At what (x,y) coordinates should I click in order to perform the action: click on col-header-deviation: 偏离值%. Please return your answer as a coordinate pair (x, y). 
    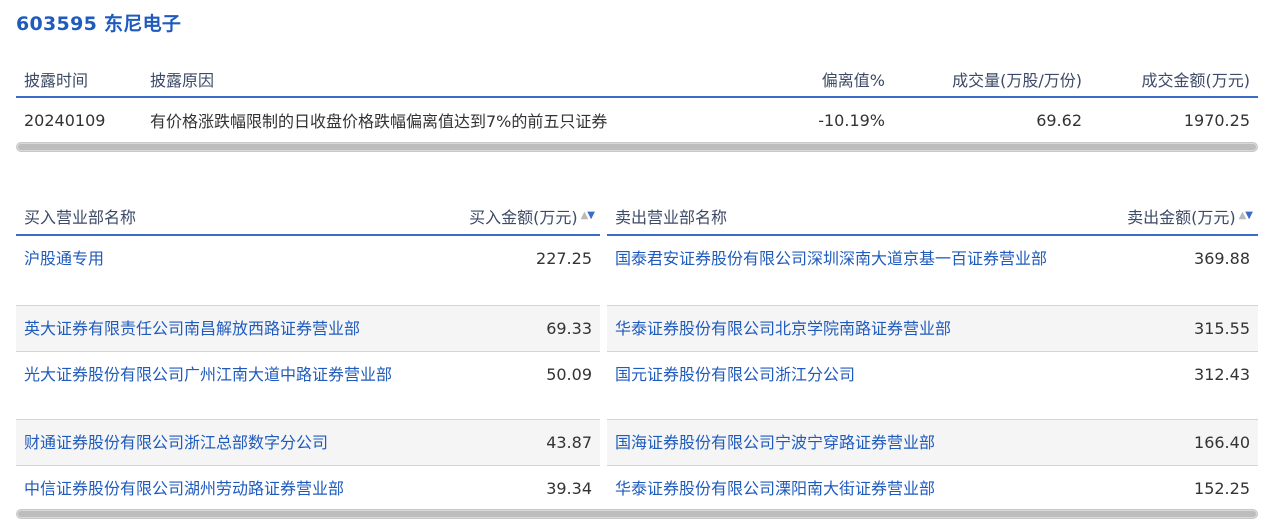
    Looking at the image, I should click on (853, 80).